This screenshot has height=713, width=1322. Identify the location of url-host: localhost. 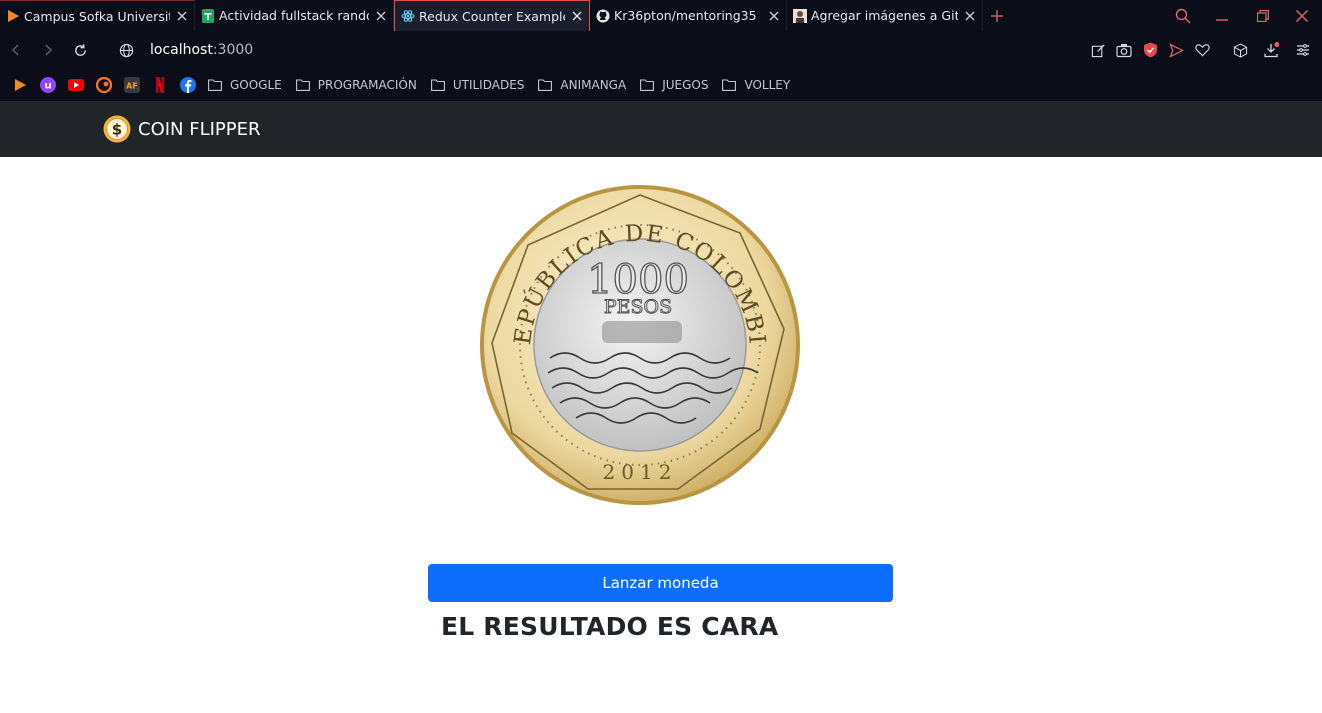
(181, 50).